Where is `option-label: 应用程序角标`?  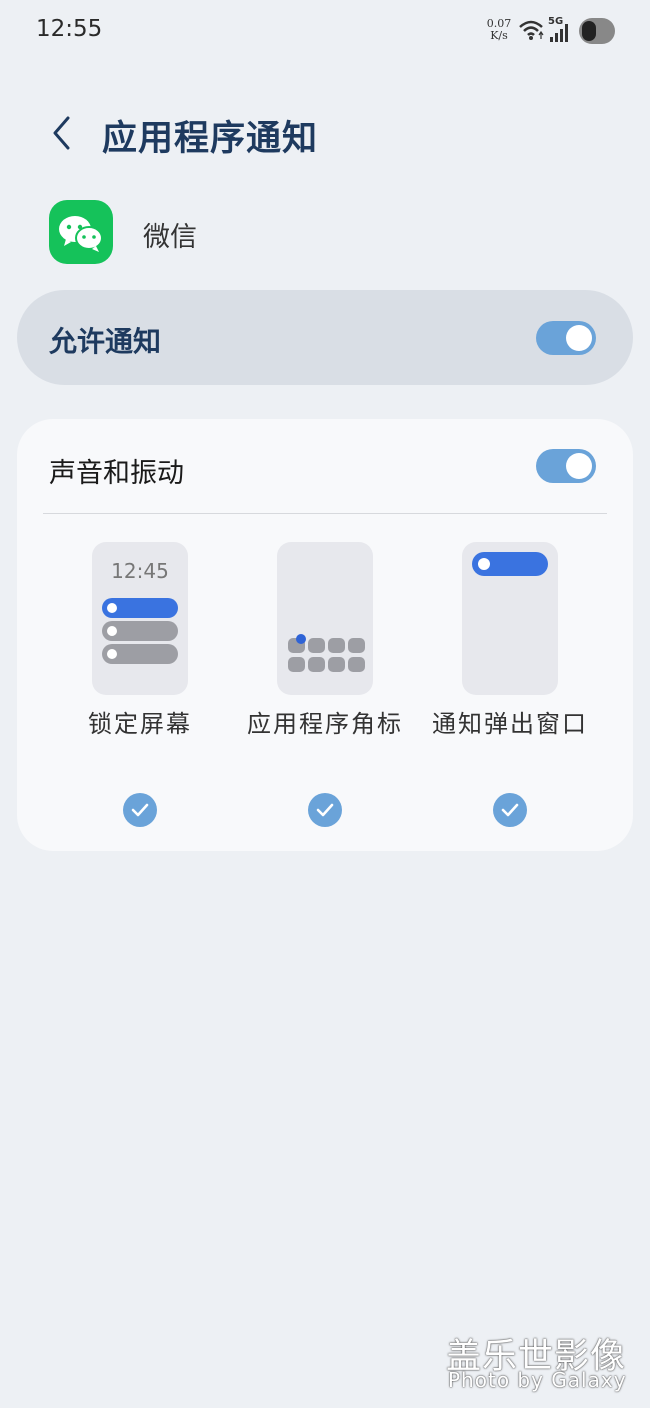 option-label: 应用程序角标 is located at coordinates (325, 724).